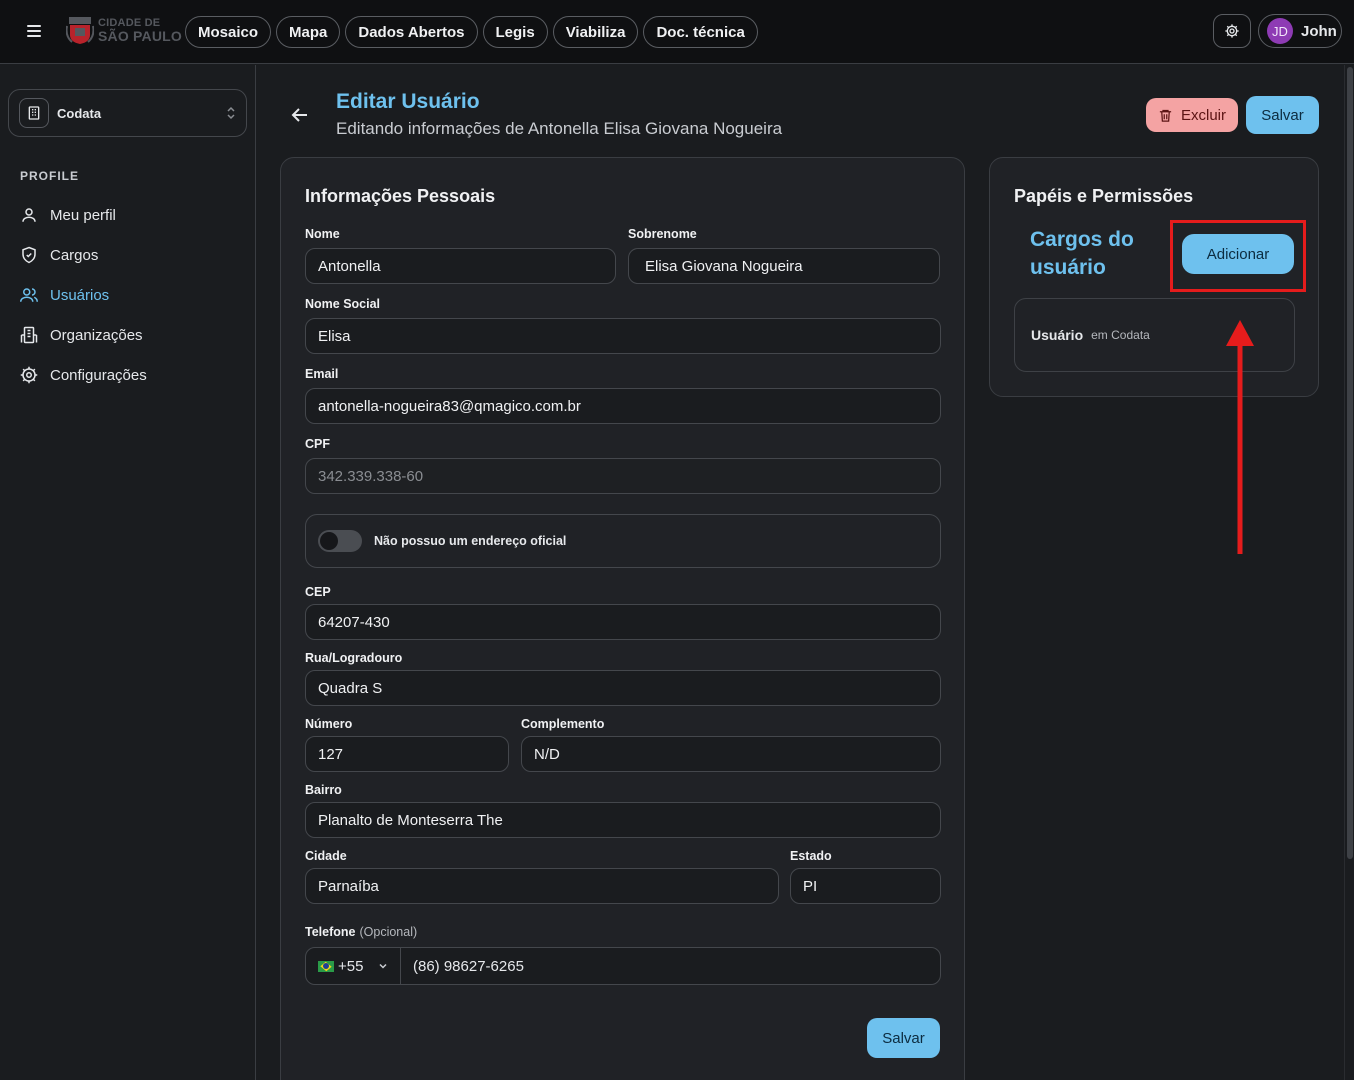 The height and width of the screenshot is (1080, 1354). I want to click on sobrenome-field: Elisa Giovana Nogueira, so click(784, 266).